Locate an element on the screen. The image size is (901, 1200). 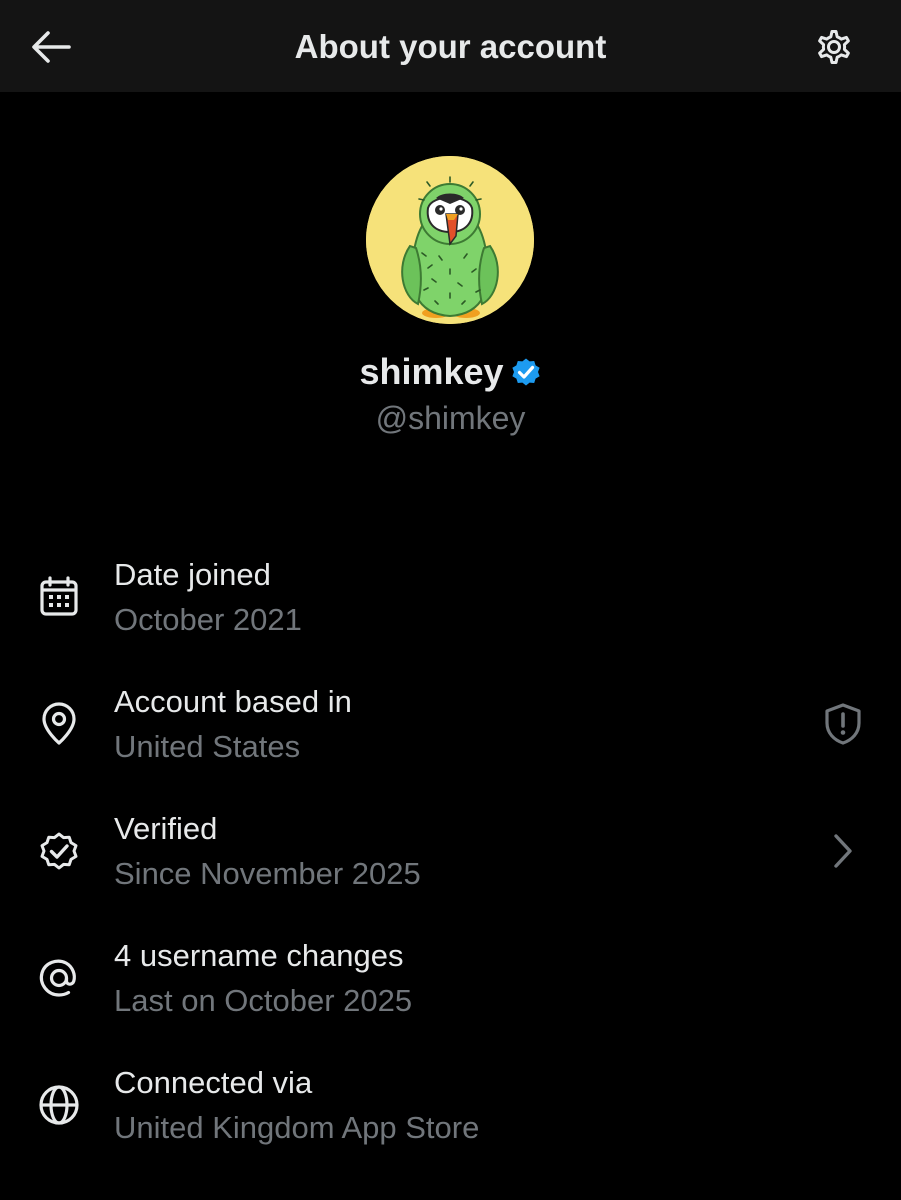
back-button is located at coordinates (51, 47).